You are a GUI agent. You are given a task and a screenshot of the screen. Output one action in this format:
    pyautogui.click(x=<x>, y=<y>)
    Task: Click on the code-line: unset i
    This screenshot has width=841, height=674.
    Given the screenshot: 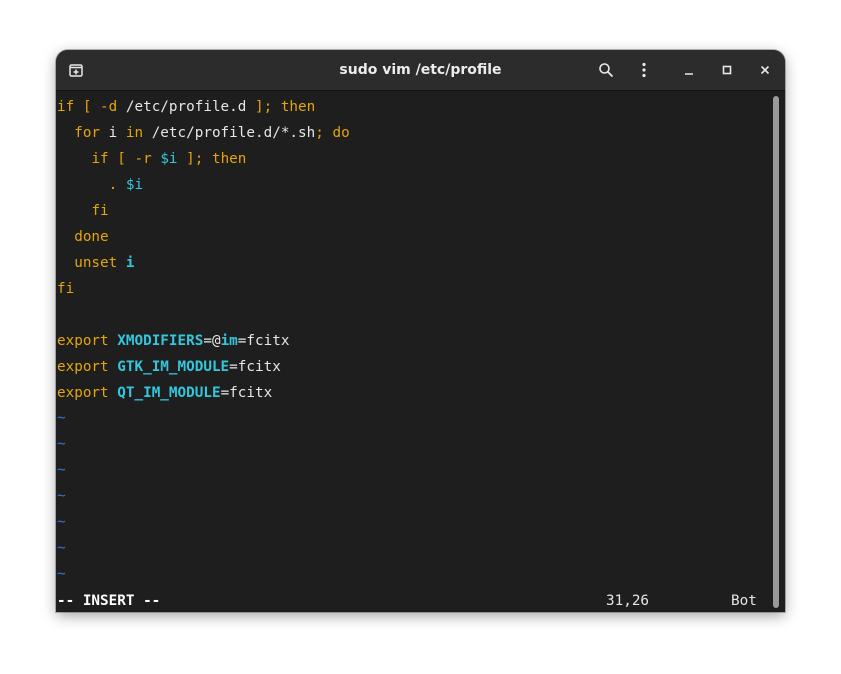 What is the action you would take?
    pyautogui.click(x=95, y=263)
    